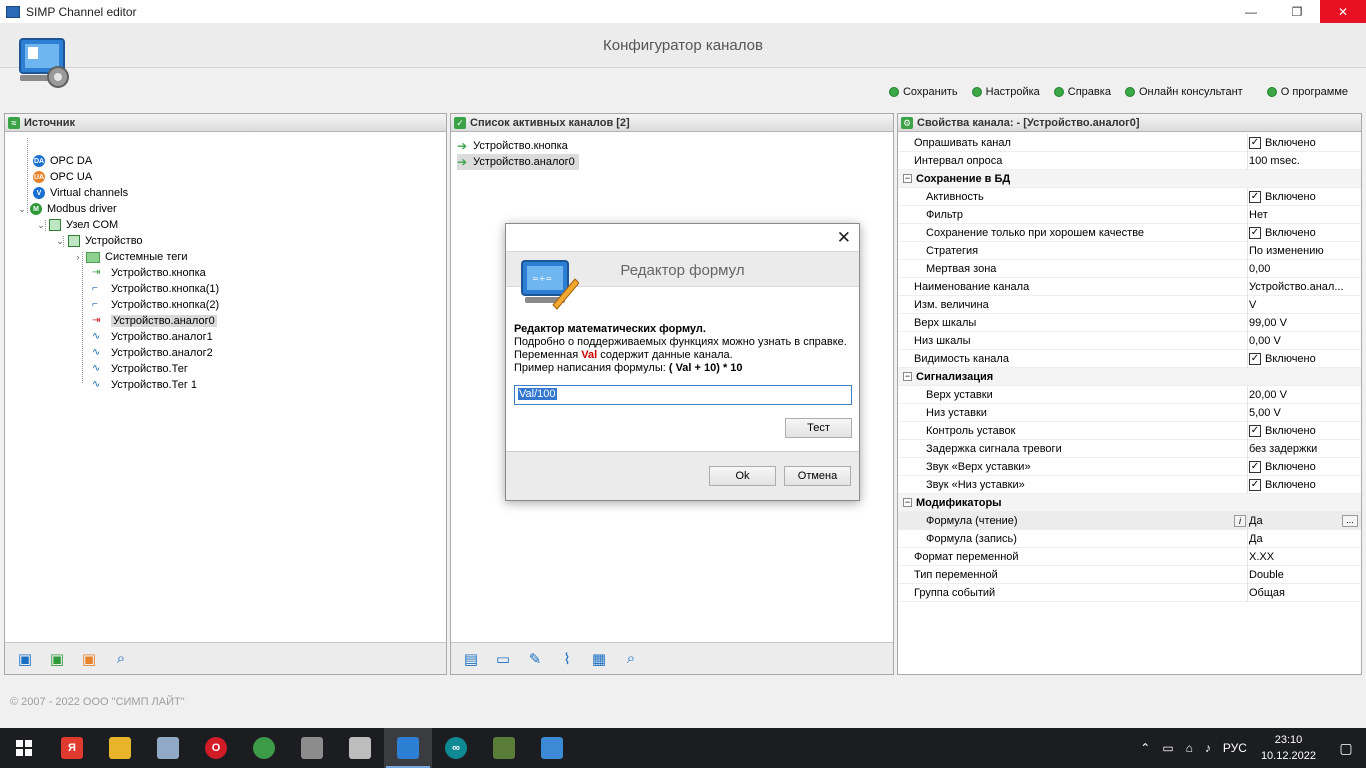  What do you see at coordinates (1303, 593) in the screenshot?
I see `property-value: Общая` at bounding box center [1303, 593].